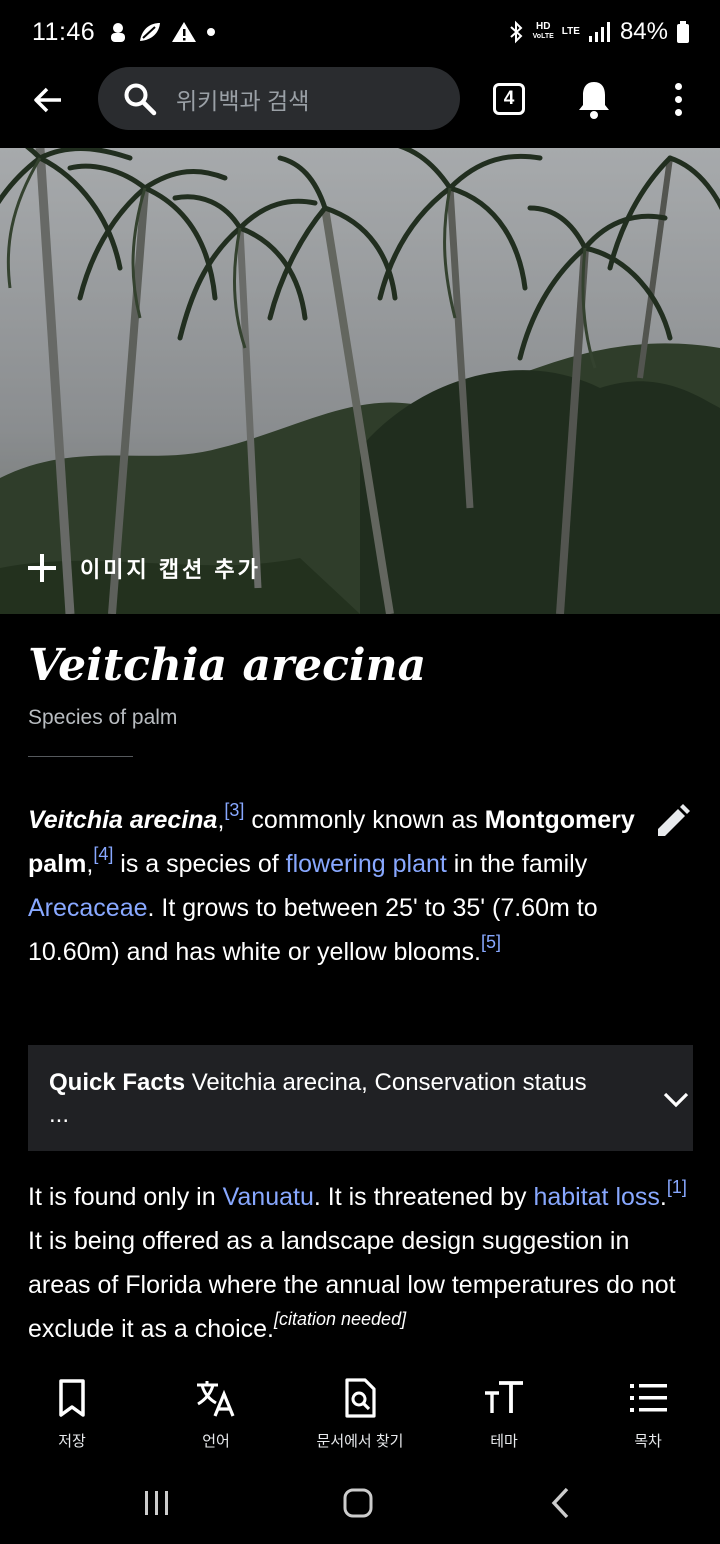 The width and height of the screenshot is (720, 1544). What do you see at coordinates (118, 32) in the screenshot?
I see `notification-icon` at bounding box center [118, 32].